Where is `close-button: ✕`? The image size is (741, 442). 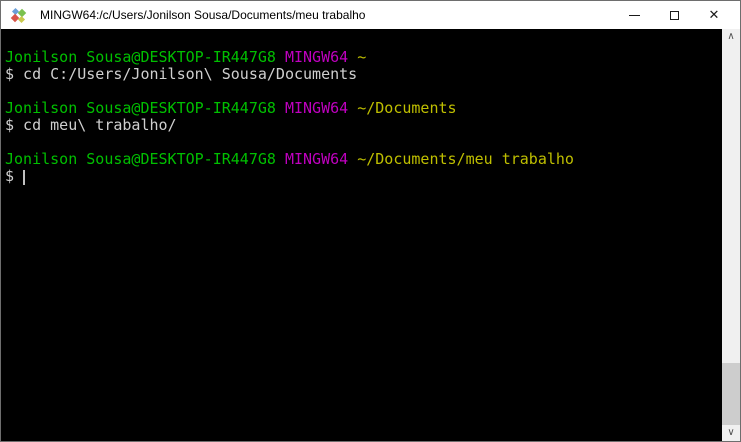 close-button: ✕ is located at coordinates (714, 15).